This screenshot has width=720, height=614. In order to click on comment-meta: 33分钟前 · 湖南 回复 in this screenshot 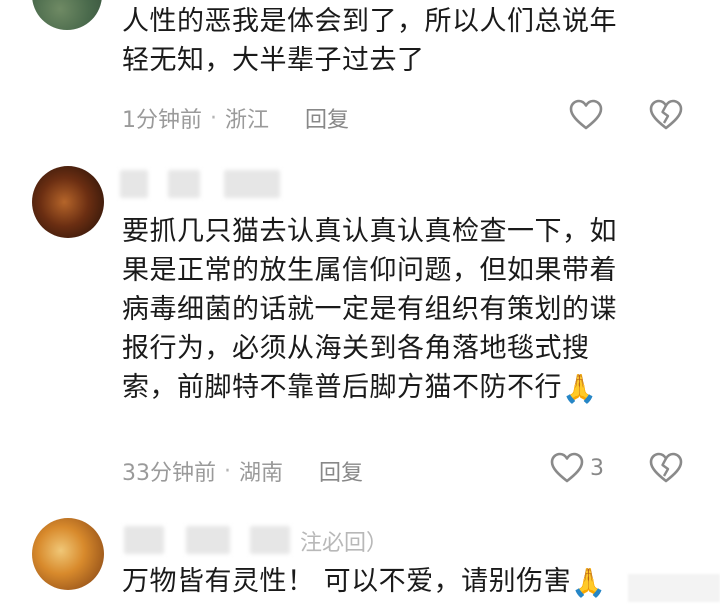, I will do `click(242, 471)`.